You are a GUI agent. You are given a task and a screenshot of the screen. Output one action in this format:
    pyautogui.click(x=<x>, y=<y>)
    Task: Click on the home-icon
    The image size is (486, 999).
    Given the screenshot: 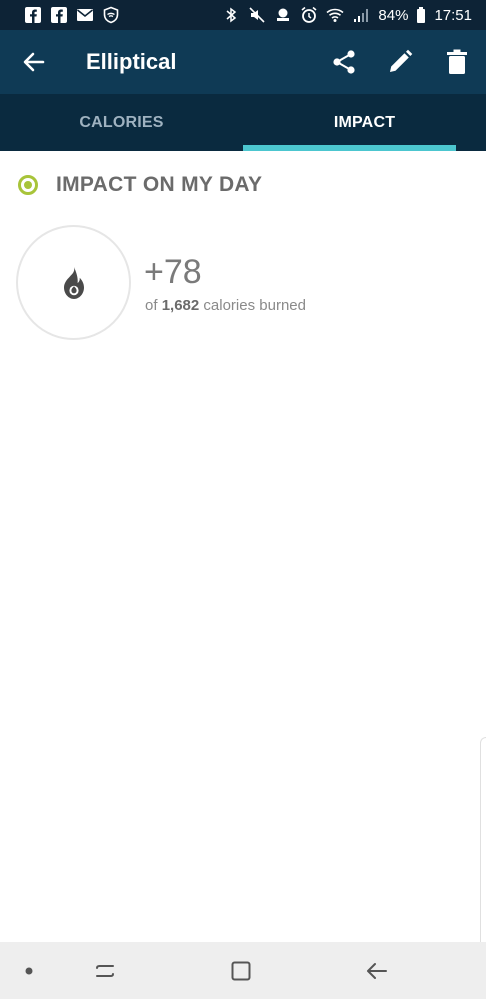 What is the action you would take?
    pyautogui.click(x=241, y=971)
    